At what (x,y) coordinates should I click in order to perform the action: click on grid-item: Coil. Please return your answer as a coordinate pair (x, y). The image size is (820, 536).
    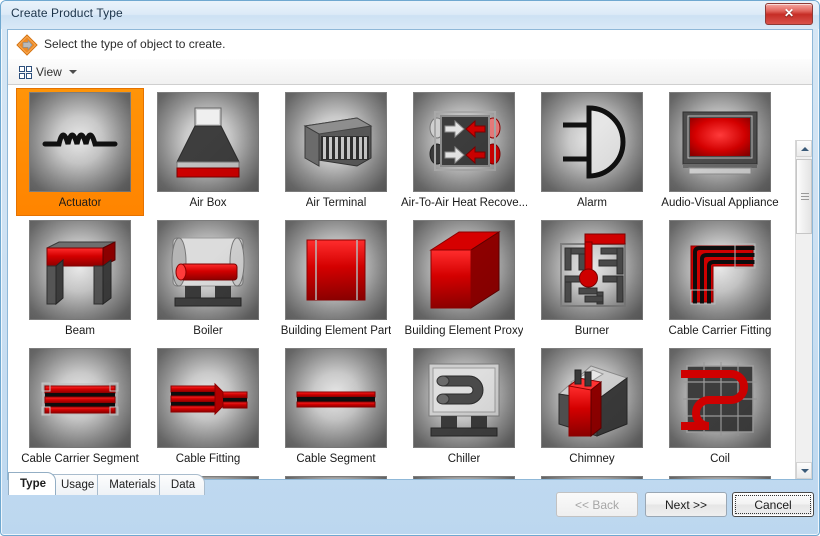
    Looking at the image, I should click on (720, 408).